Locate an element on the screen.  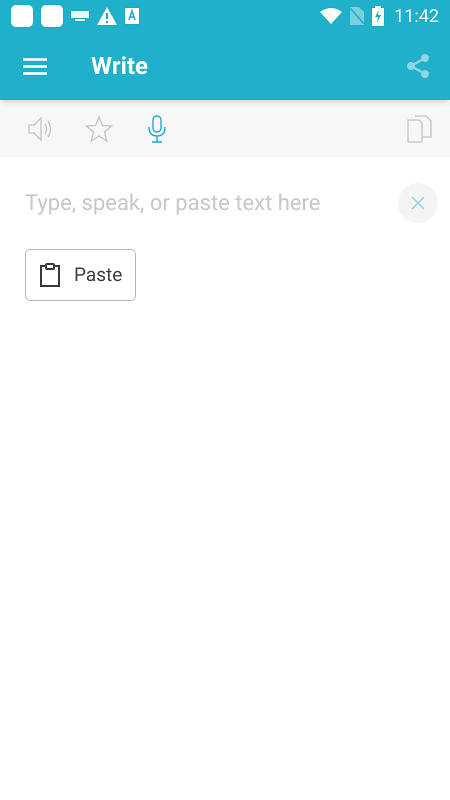
menu-icon is located at coordinates (35, 66).